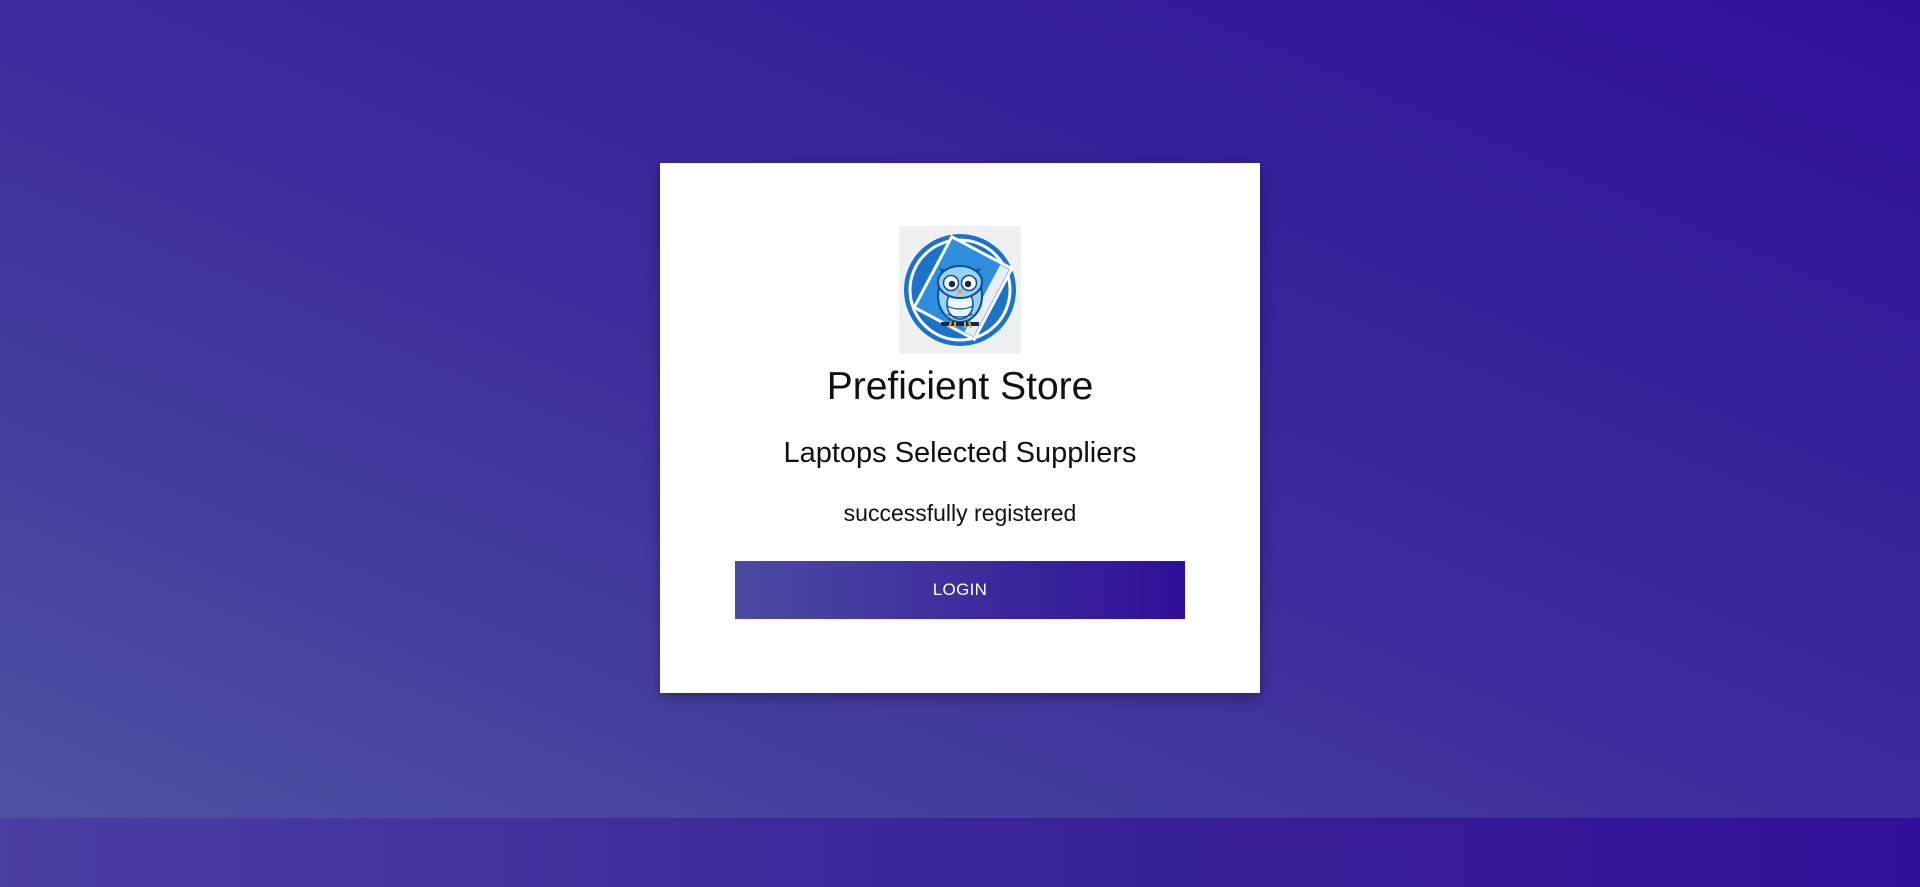 Image resolution: width=1920 pixels, height=887 pixels. What do you see at coordinates (960, 290) in the screenshot?
I see `owl-logo-icon` at bounding box center [960, 290].